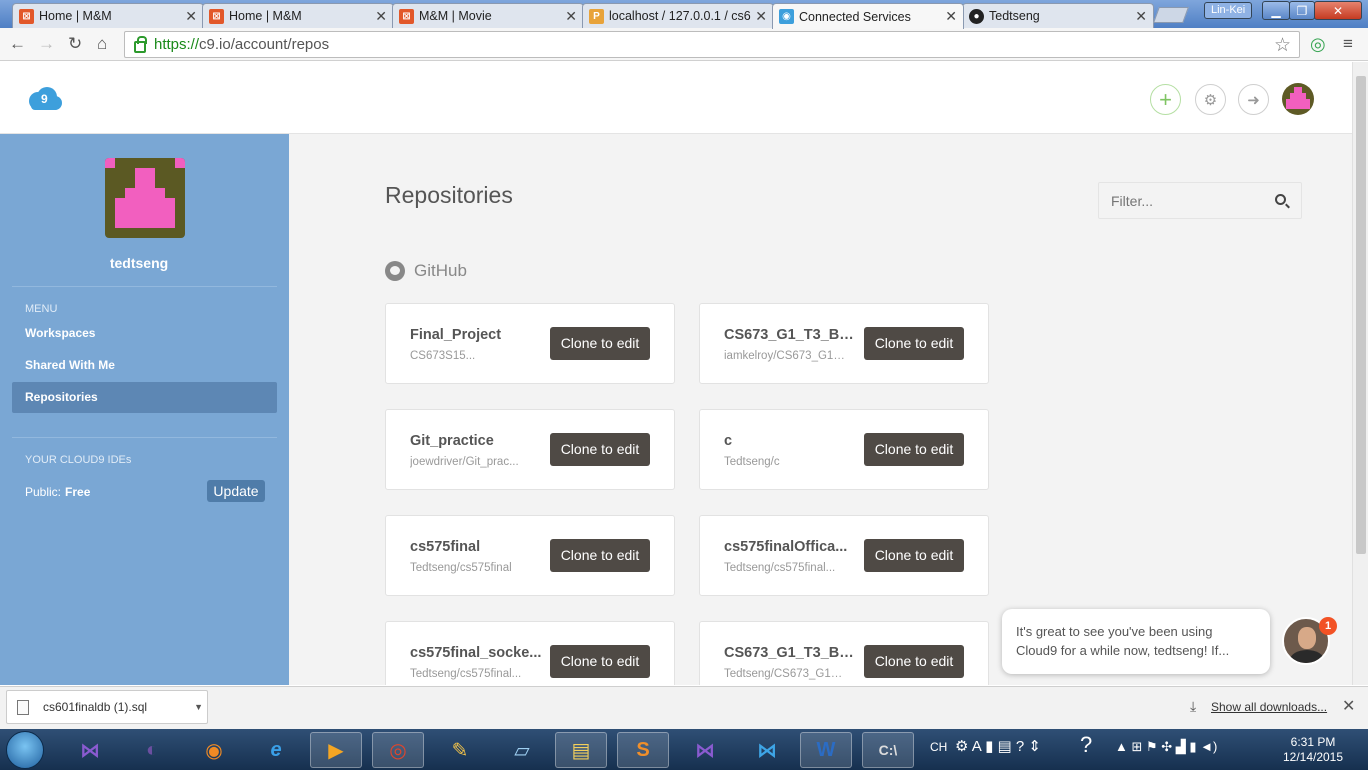  I want to click on scrollbar-thumb, so click(1361, 315).